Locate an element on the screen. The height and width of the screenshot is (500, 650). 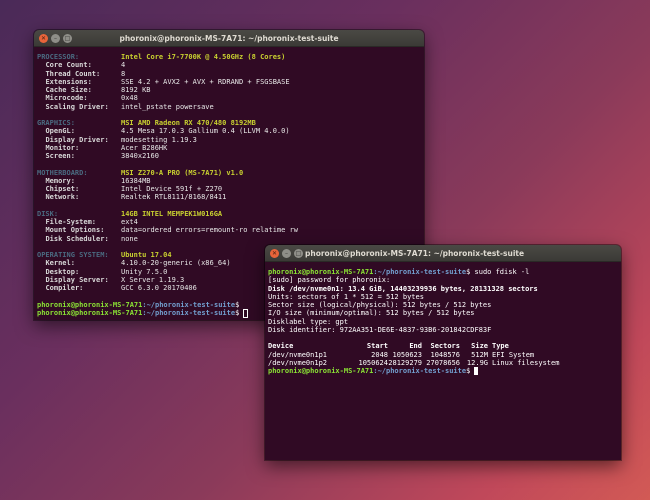
info-key-cell: Display Driver: is located at coordinates (79, 140).